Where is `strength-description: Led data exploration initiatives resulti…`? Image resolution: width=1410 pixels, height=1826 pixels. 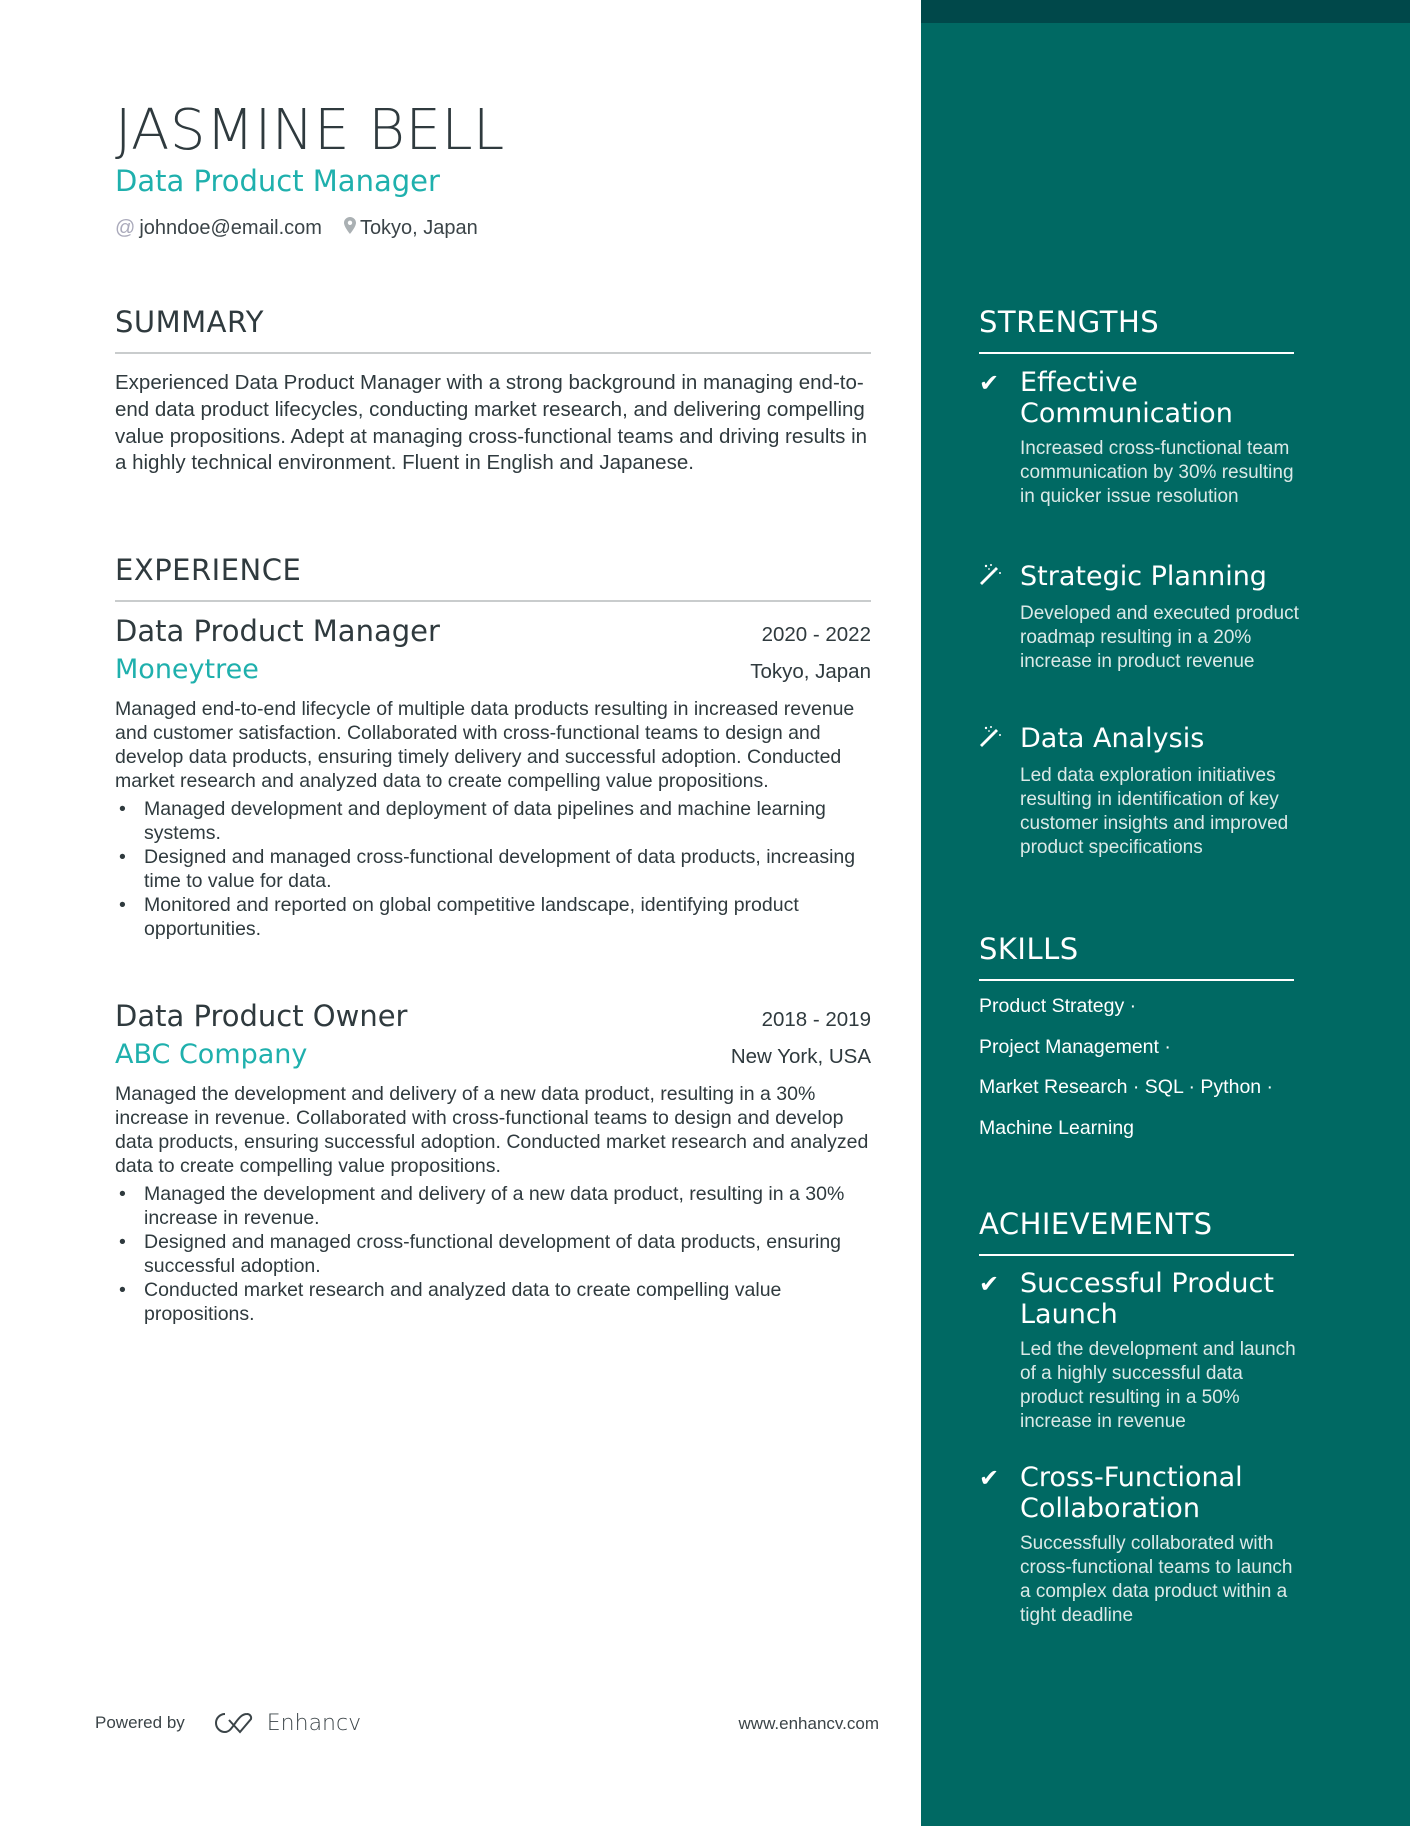
strength-description: Led data exploration initiatives resulti… is located at coordinates (1154, 811).